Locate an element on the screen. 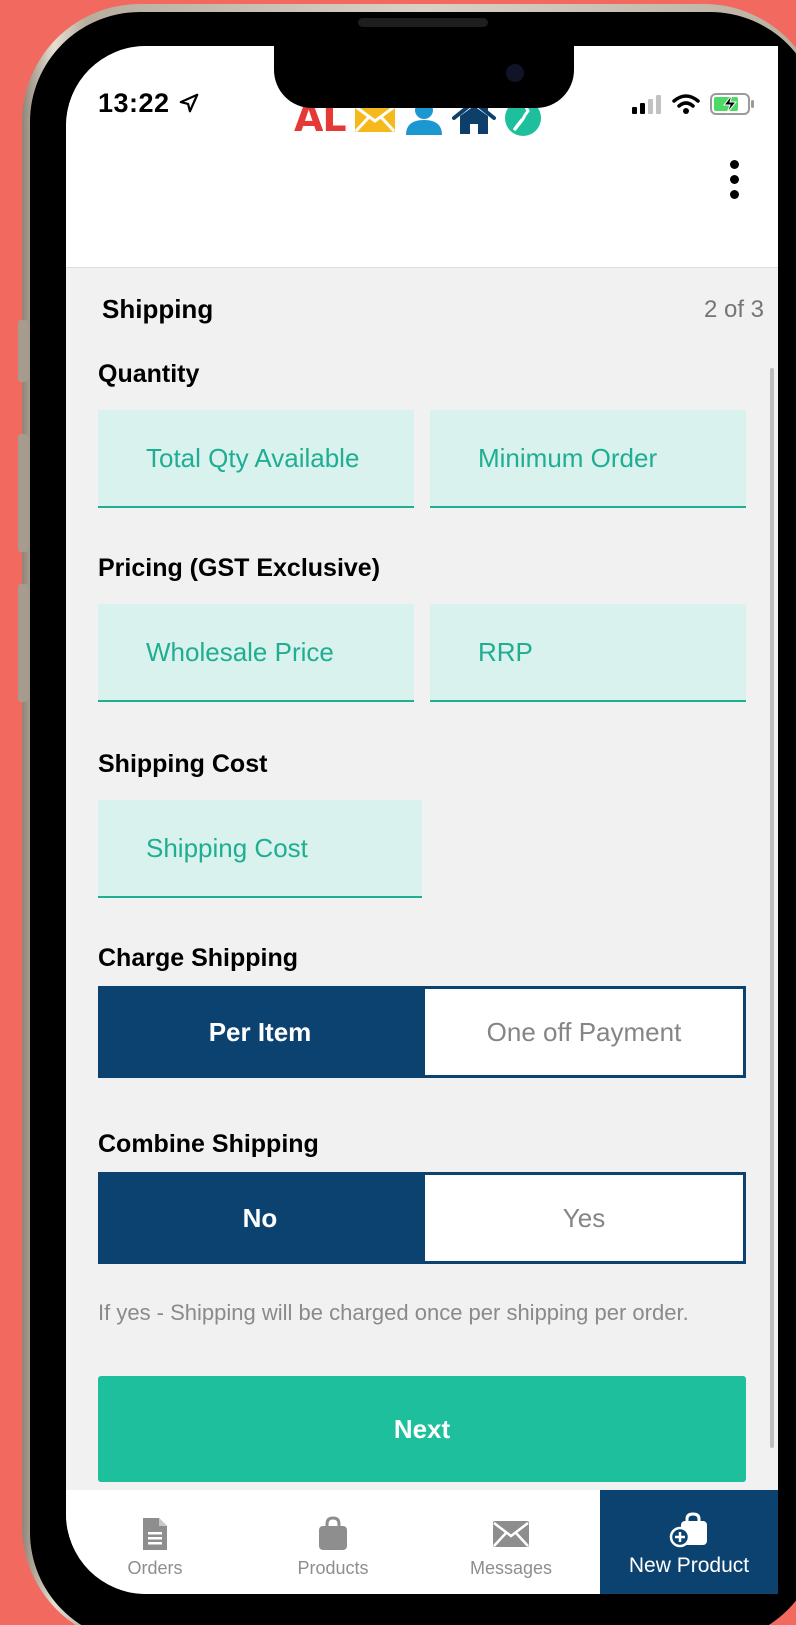 This screenshot has width=796, height=1625. shipping-cost-label: Shipping Cost is located at coordinates (183, 764).